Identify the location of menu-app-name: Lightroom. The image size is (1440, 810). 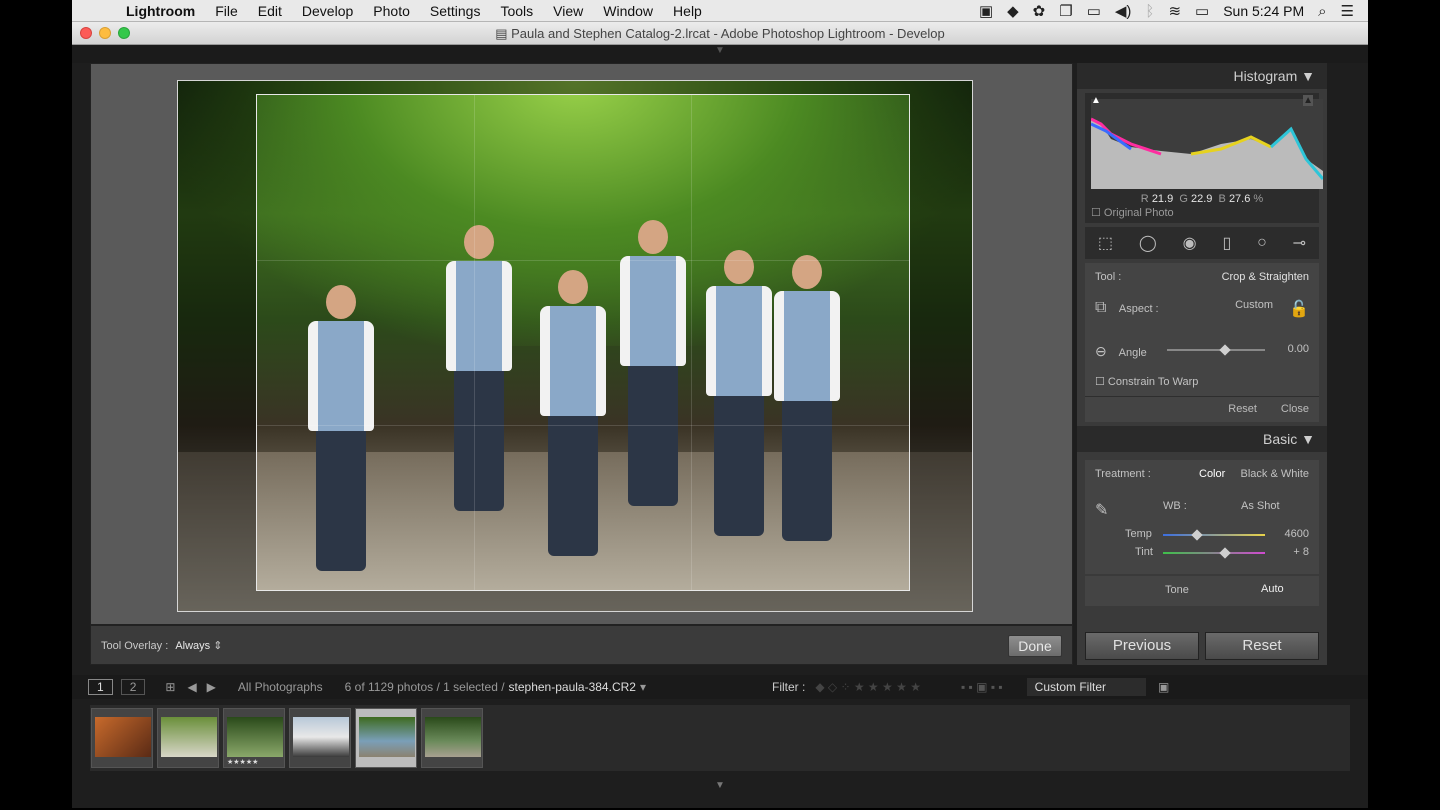
(160, 11).